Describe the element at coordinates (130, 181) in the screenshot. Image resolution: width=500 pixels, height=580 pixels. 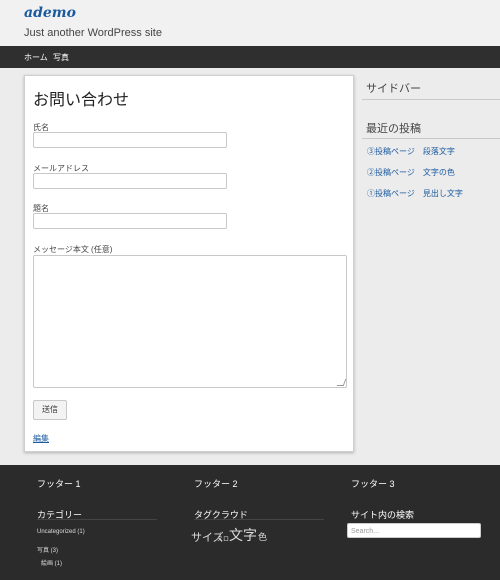
I see `email-input` at that location.